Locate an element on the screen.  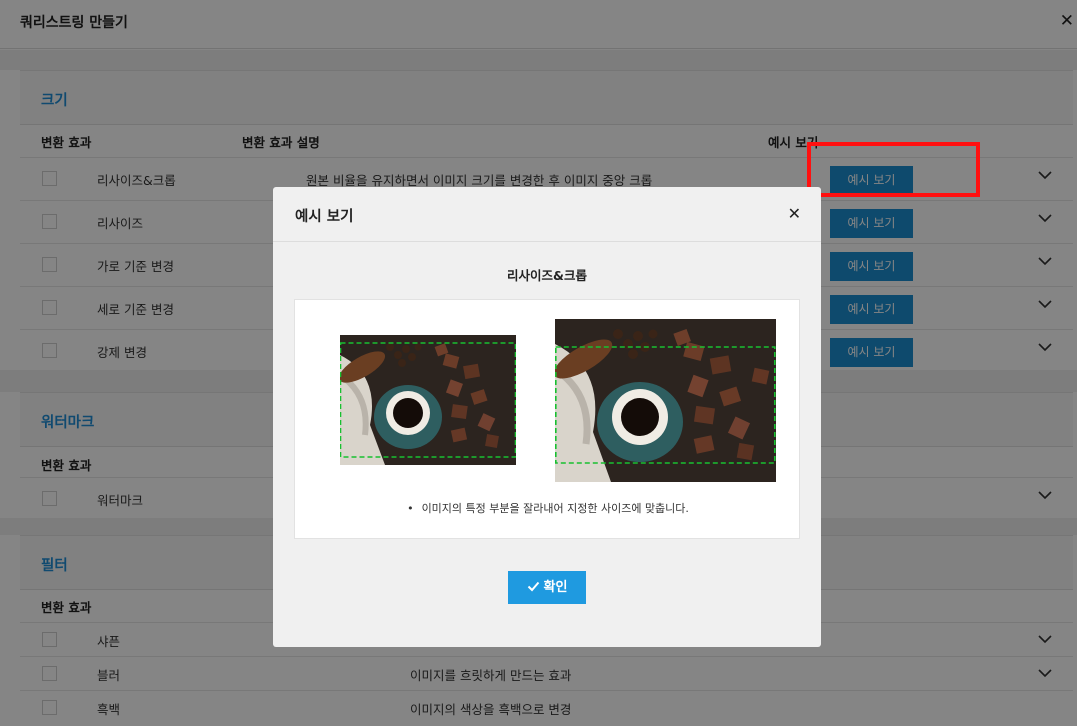
highlight-box is located at coordinates (893, 169).